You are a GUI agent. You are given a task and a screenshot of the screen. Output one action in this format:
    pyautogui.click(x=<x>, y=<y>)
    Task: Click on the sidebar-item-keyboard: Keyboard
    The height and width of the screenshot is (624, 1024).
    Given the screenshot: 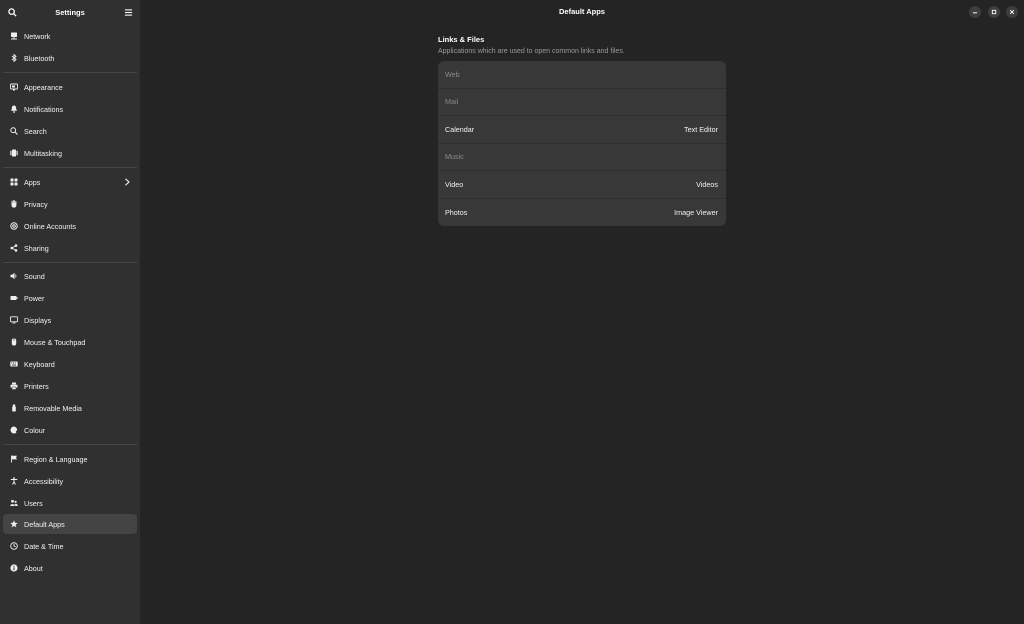 What is the action you would take?
    pyautogui.click(x=70, y=364)
    